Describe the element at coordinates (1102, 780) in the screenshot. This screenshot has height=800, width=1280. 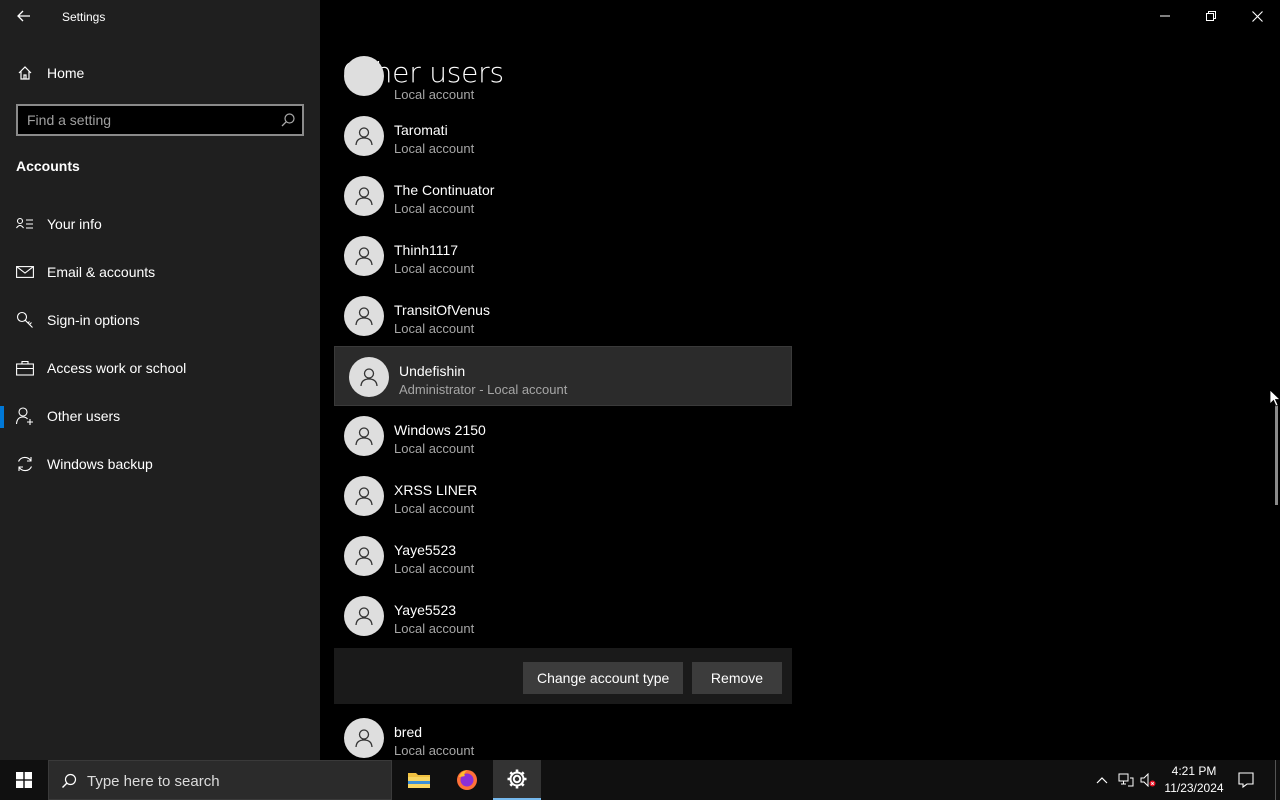
I see `show-hidden-icons-chevron-up-icon` at that location.